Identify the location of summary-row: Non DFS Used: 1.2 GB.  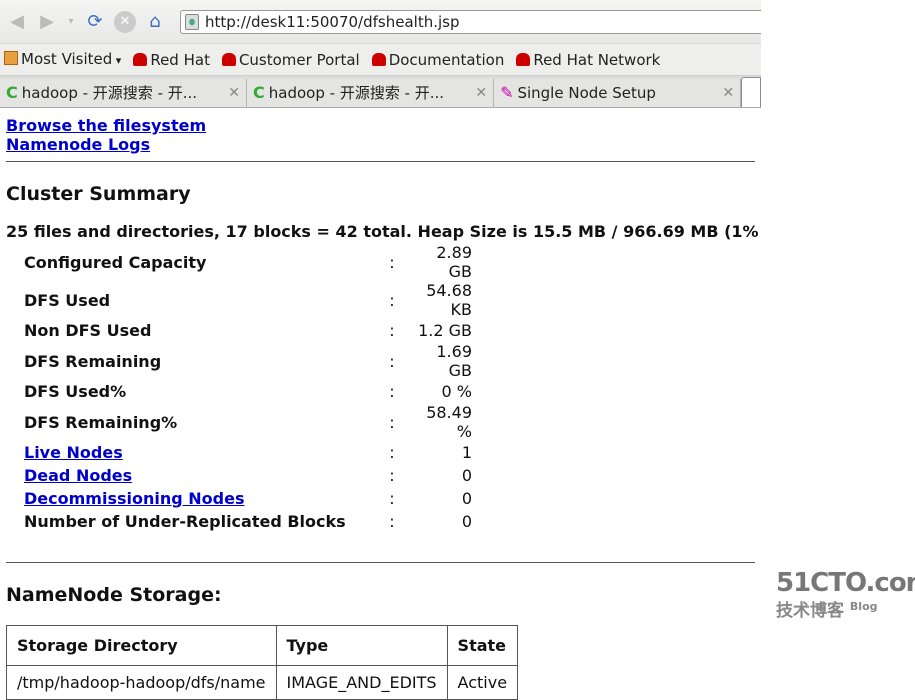
(248, 330).